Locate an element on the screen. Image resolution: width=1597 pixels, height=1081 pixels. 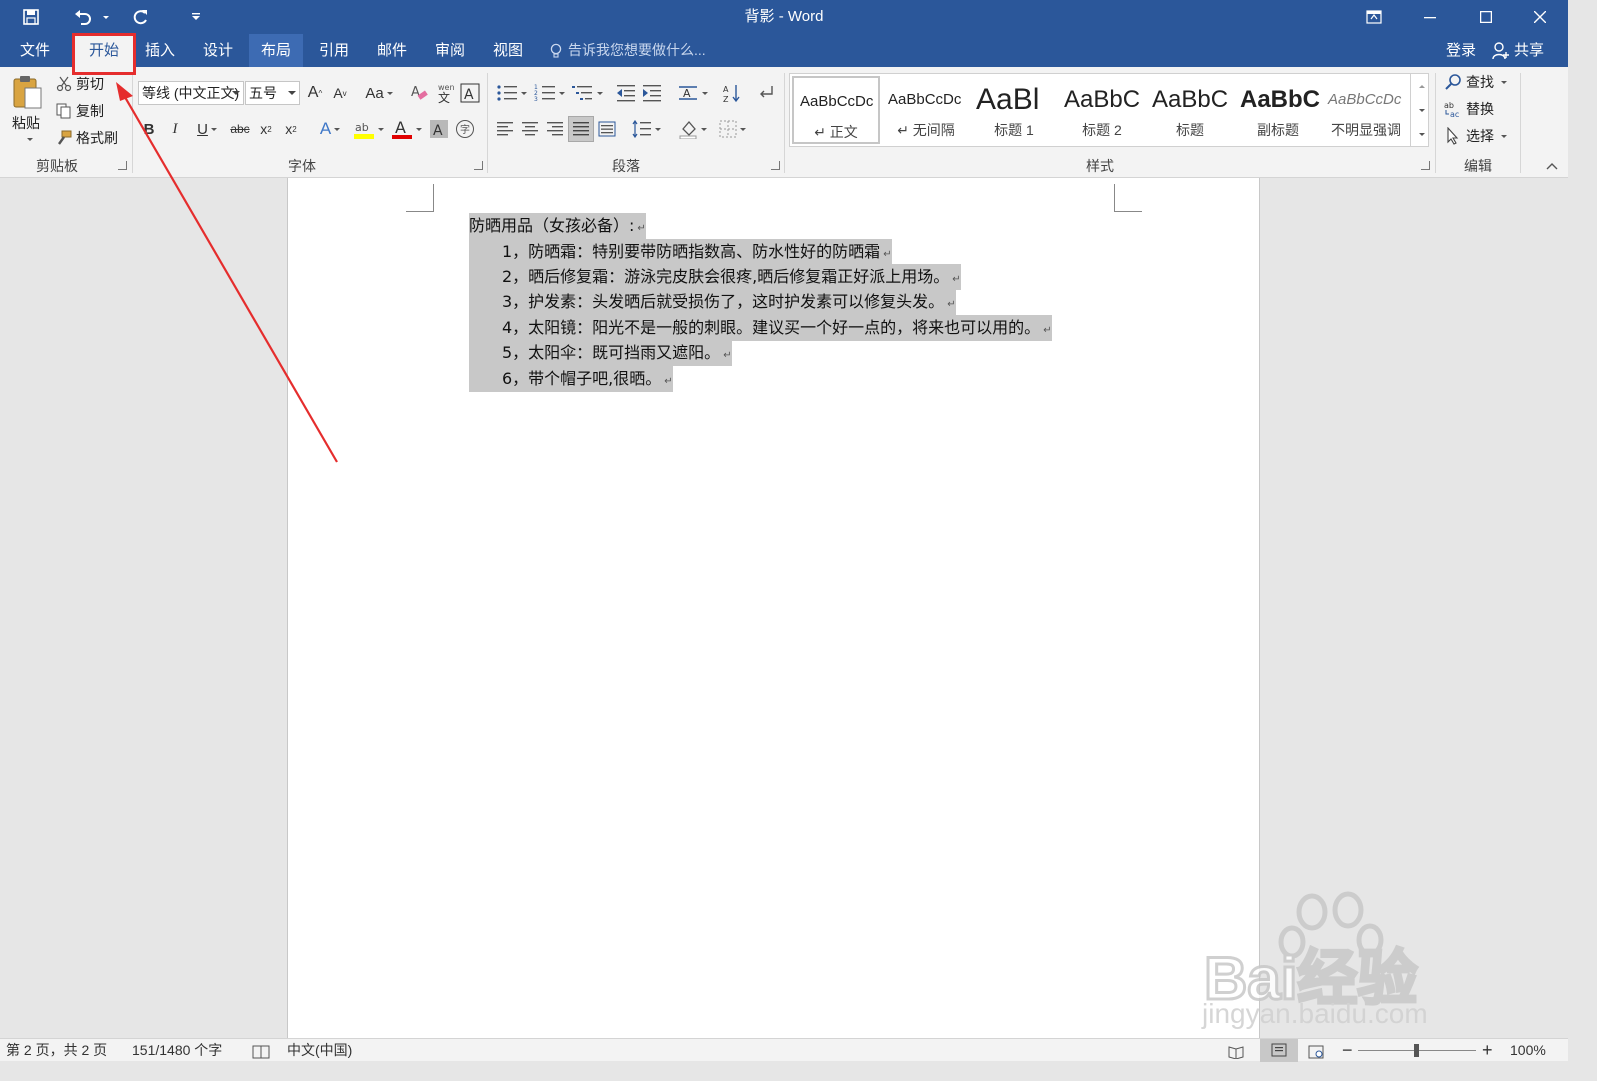
clipboard-launcher-icon is located at coordinates (122, 165).